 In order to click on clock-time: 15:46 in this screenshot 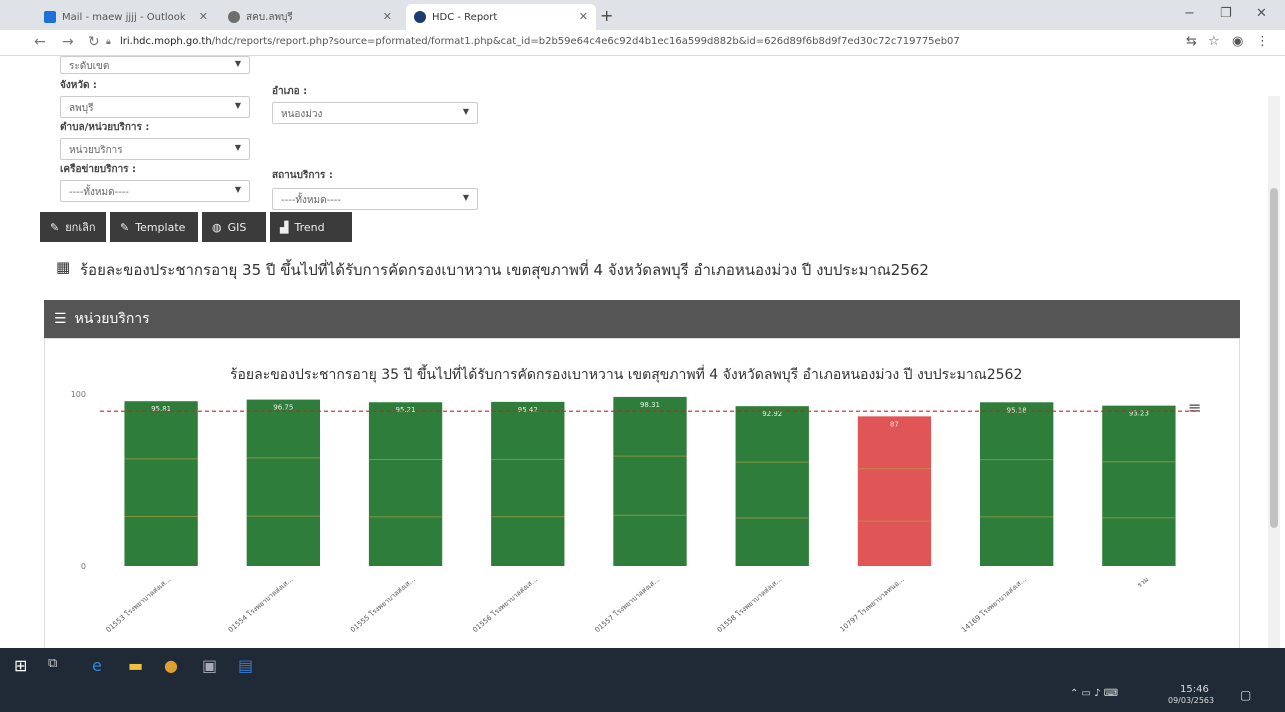, I will do `click(1194, 689)`.